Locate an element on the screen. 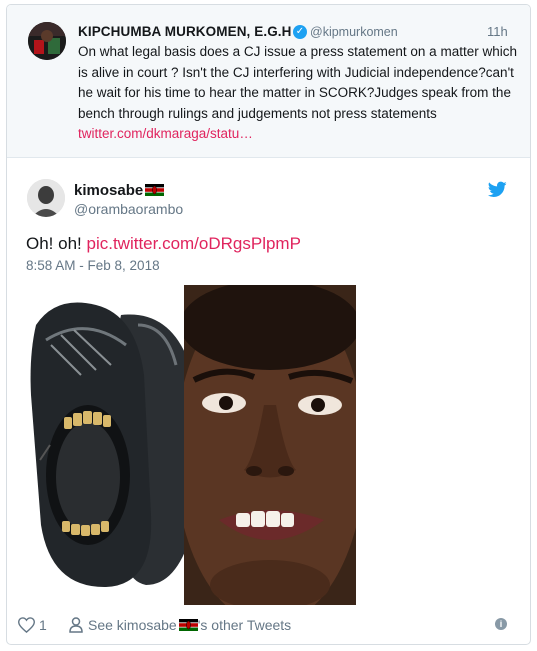  quoted-author-avatar is located at coordinates (47, 41).